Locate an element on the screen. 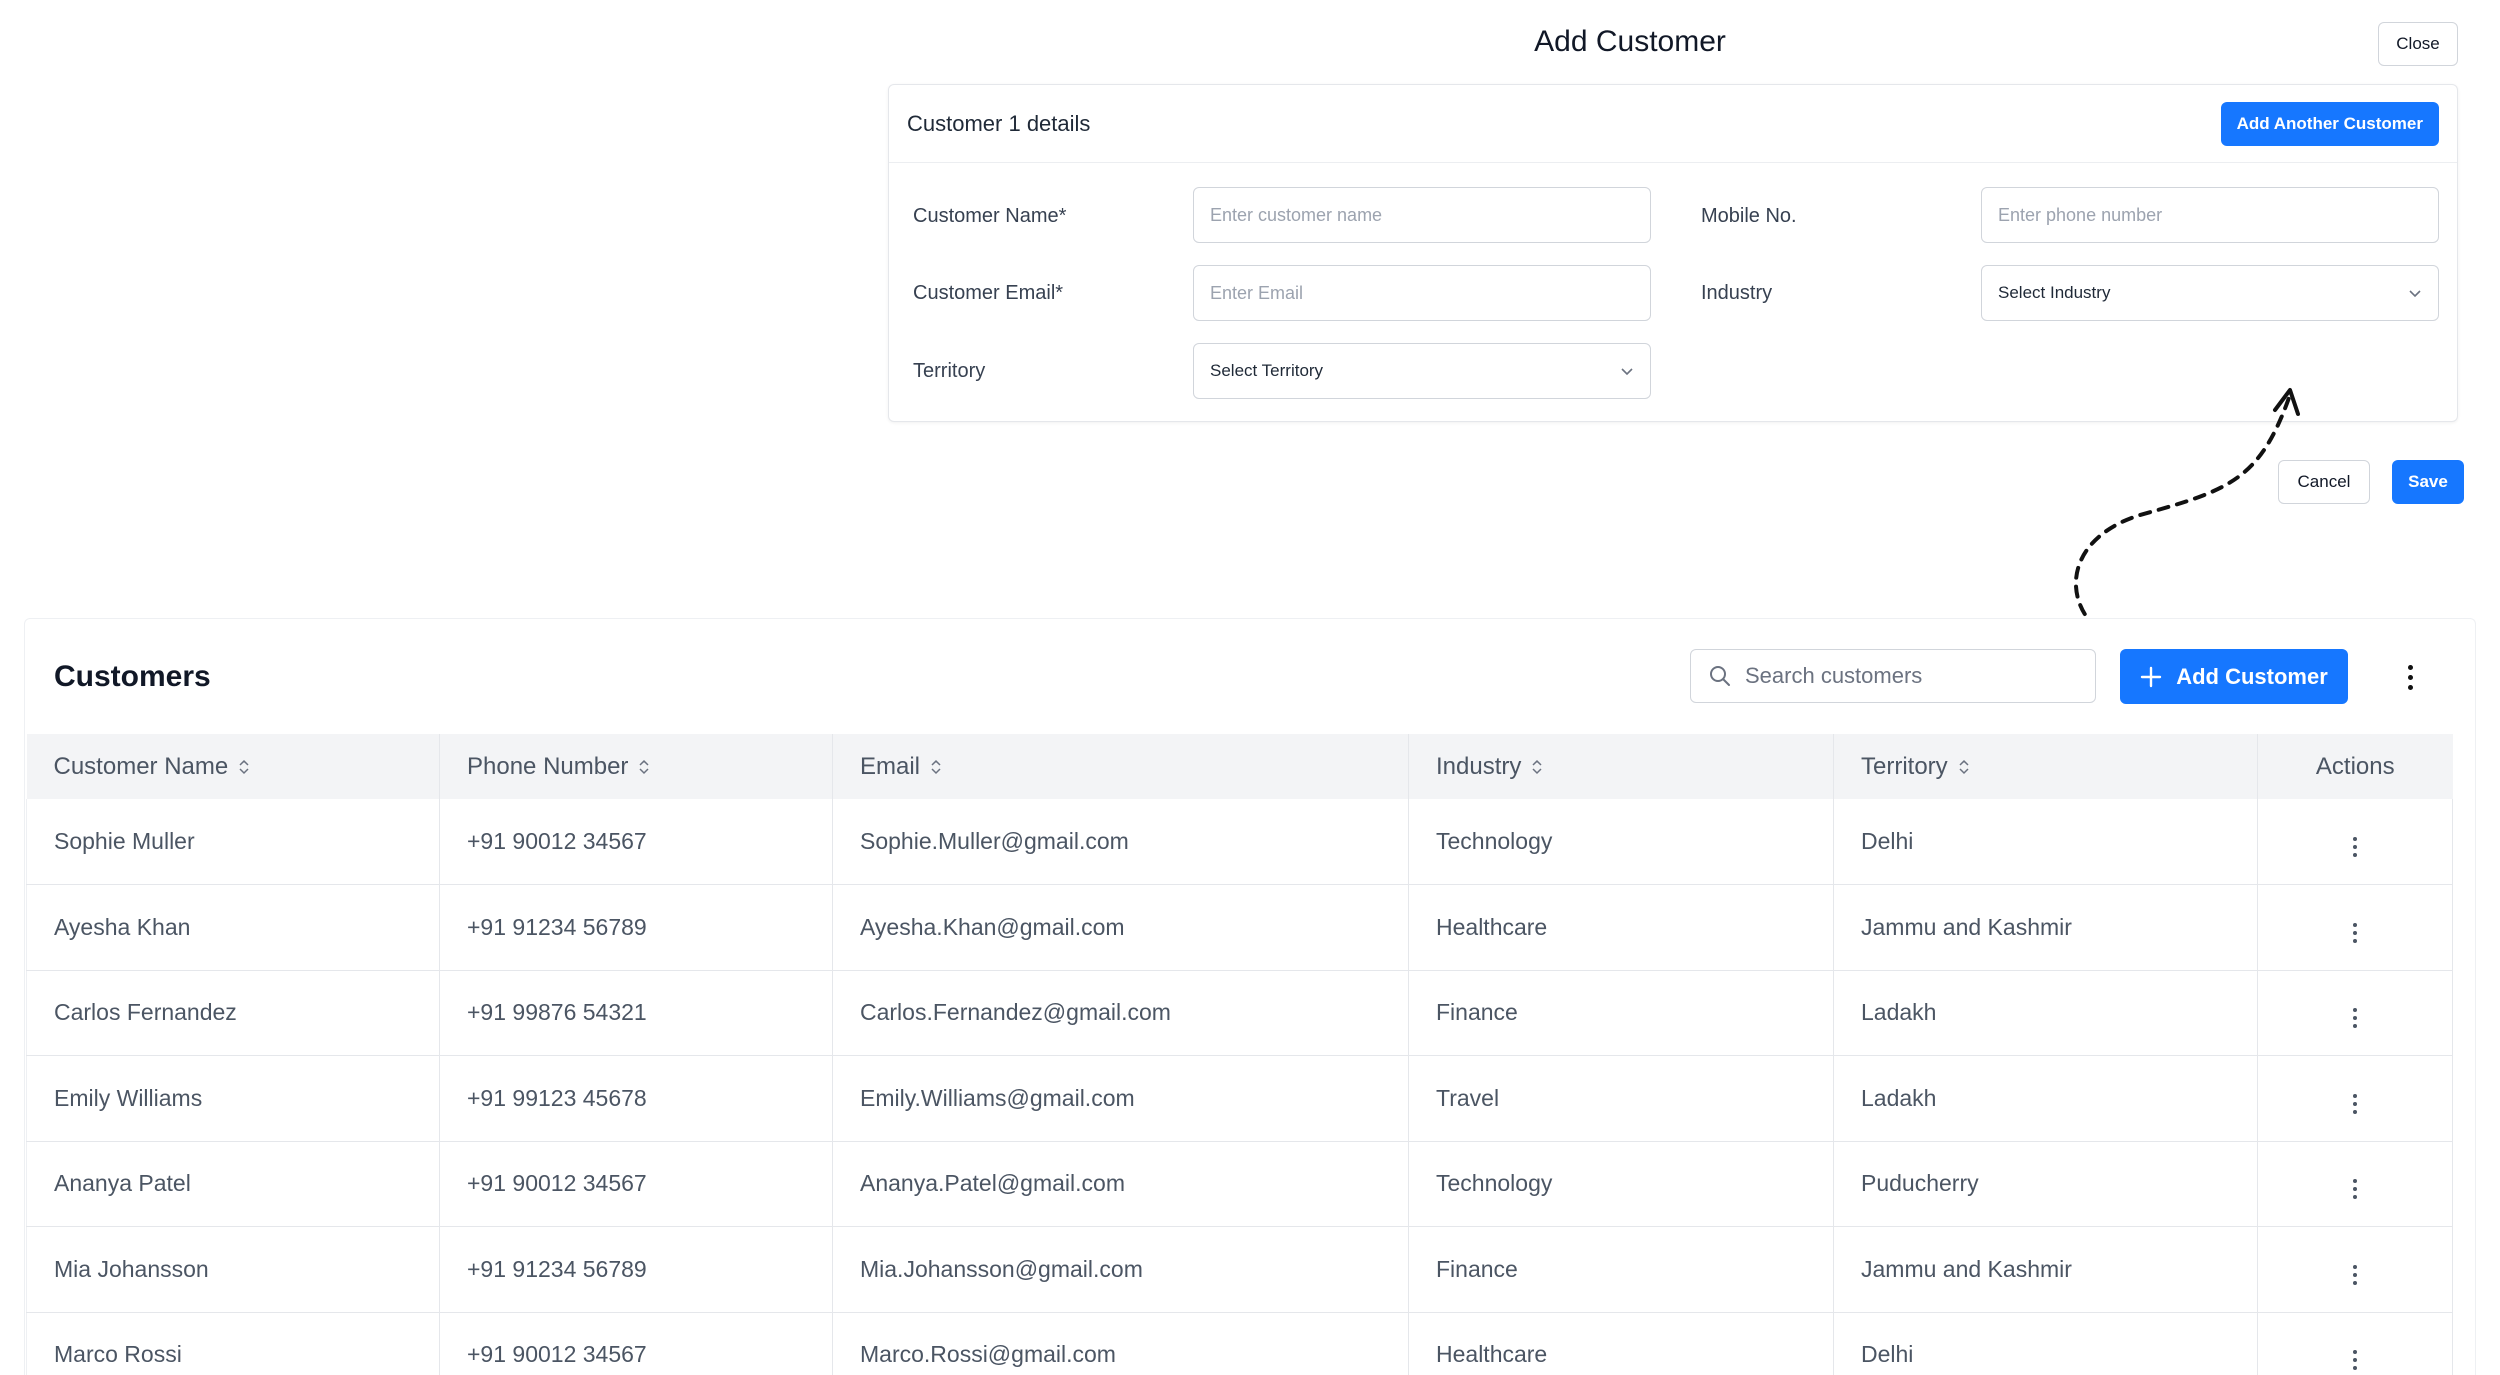 This screenshot has width=2500, height=1375. save-button: Save is located at coordinates (2428, 482).